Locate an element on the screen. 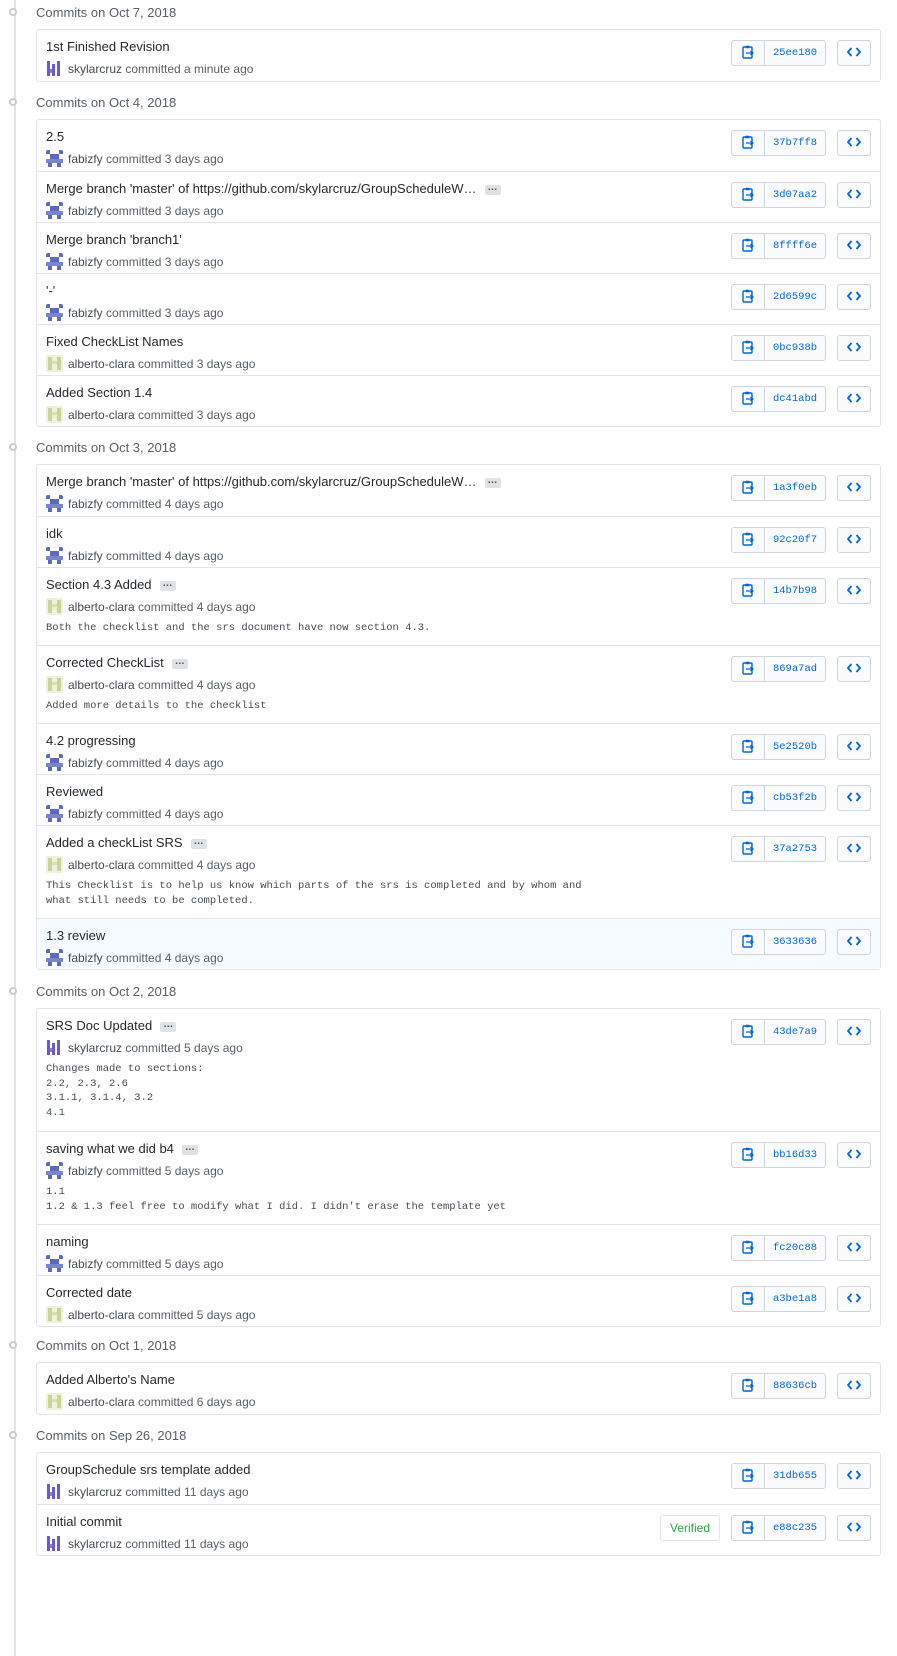 Image resolution: width=897 pixels, height=1656 pixels. commit-message-link: idk is located at coordinates (54, 533).